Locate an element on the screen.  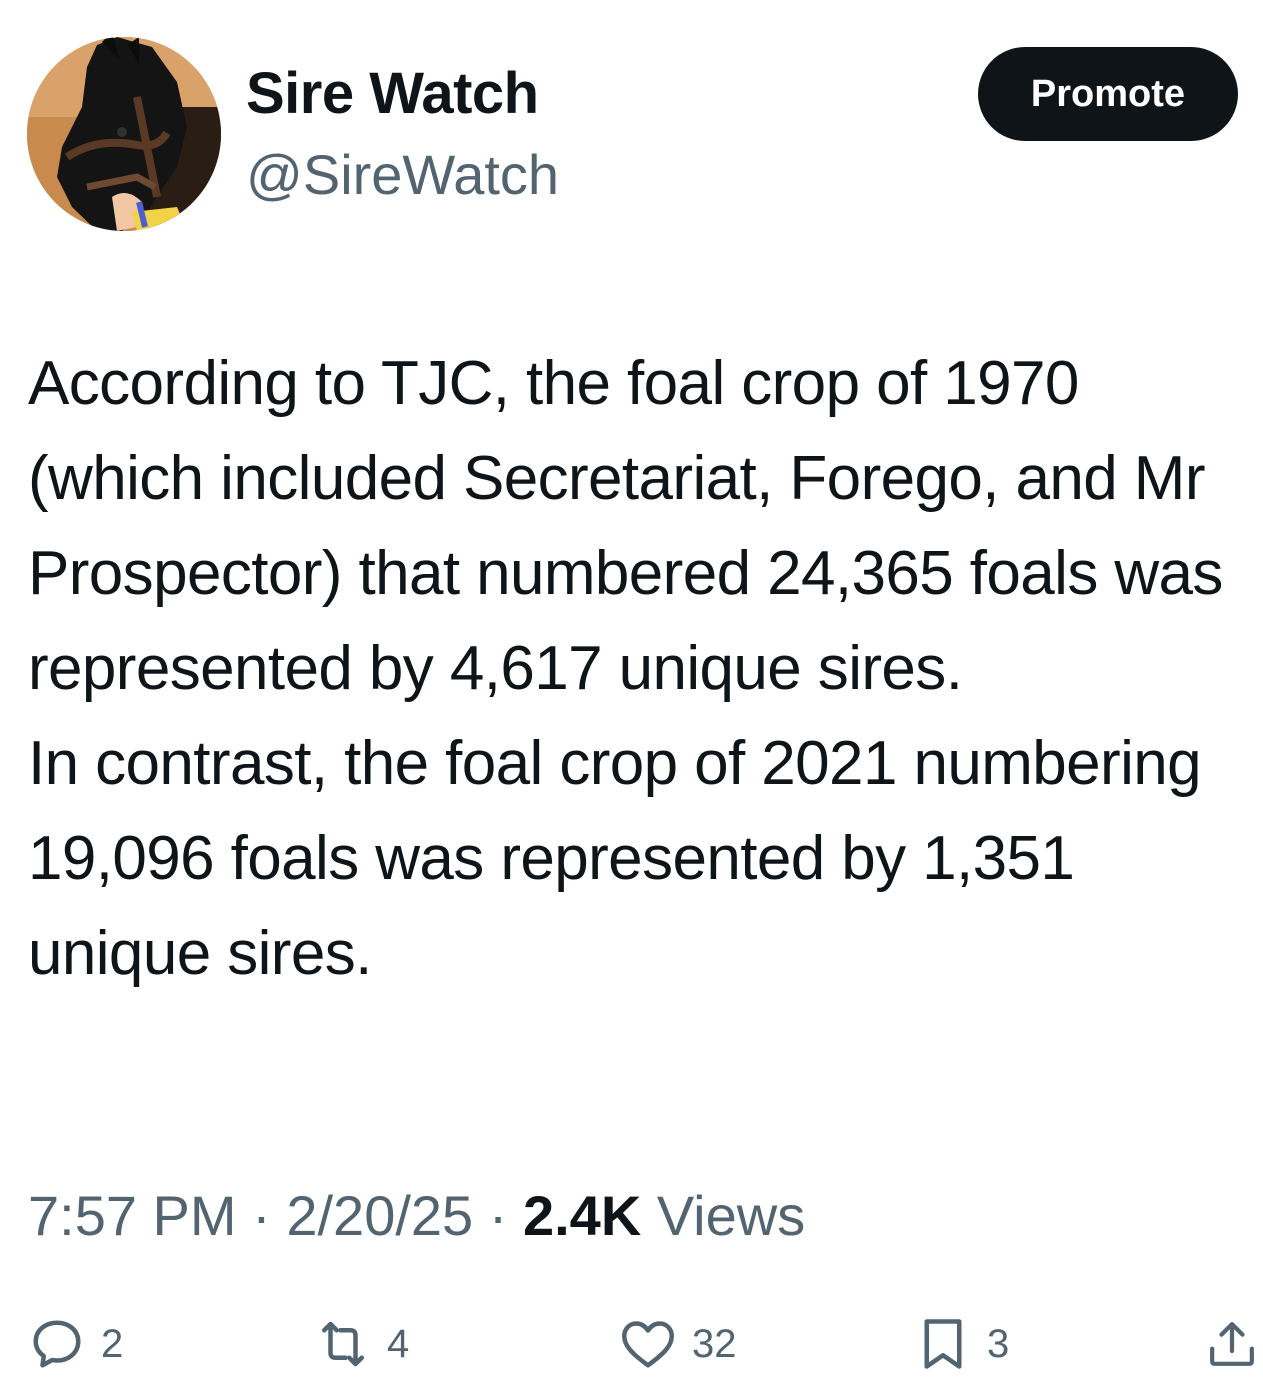
author-display-name: Sire Watch is located at coordinates (392, 94).